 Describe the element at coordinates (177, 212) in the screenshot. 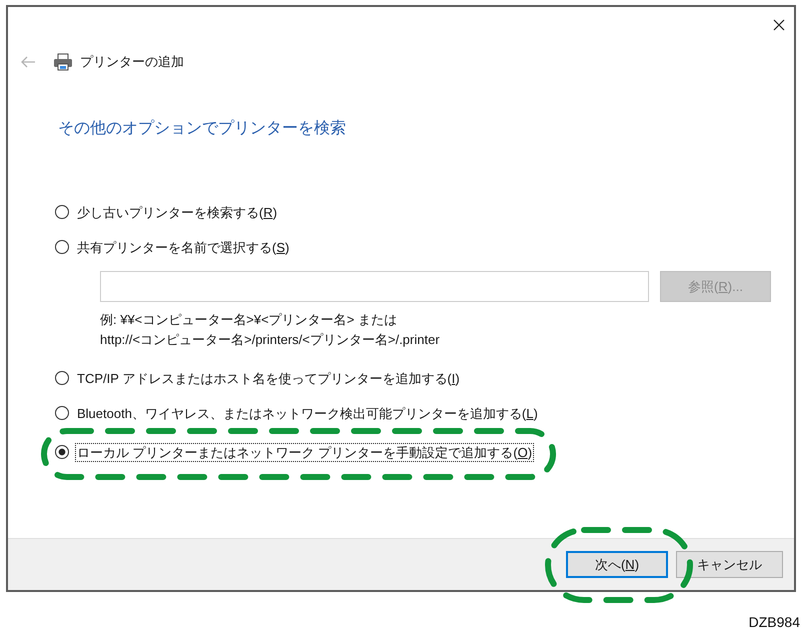

I see `option-label: 少し古いプリンターを検索する(R)` at that location.